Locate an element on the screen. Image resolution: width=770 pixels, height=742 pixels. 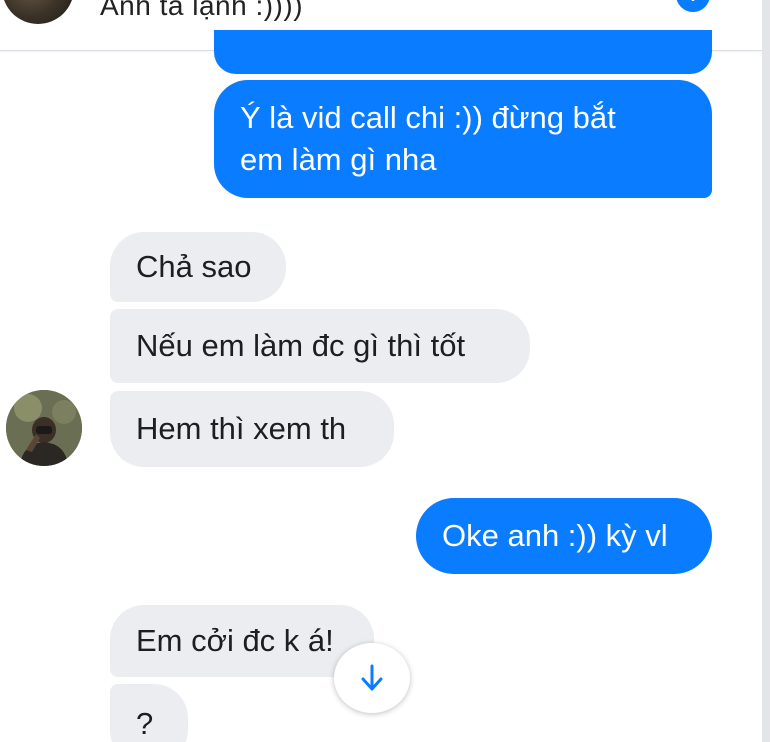
incoming-message: Chả sao is located at coordinates (198, 267).